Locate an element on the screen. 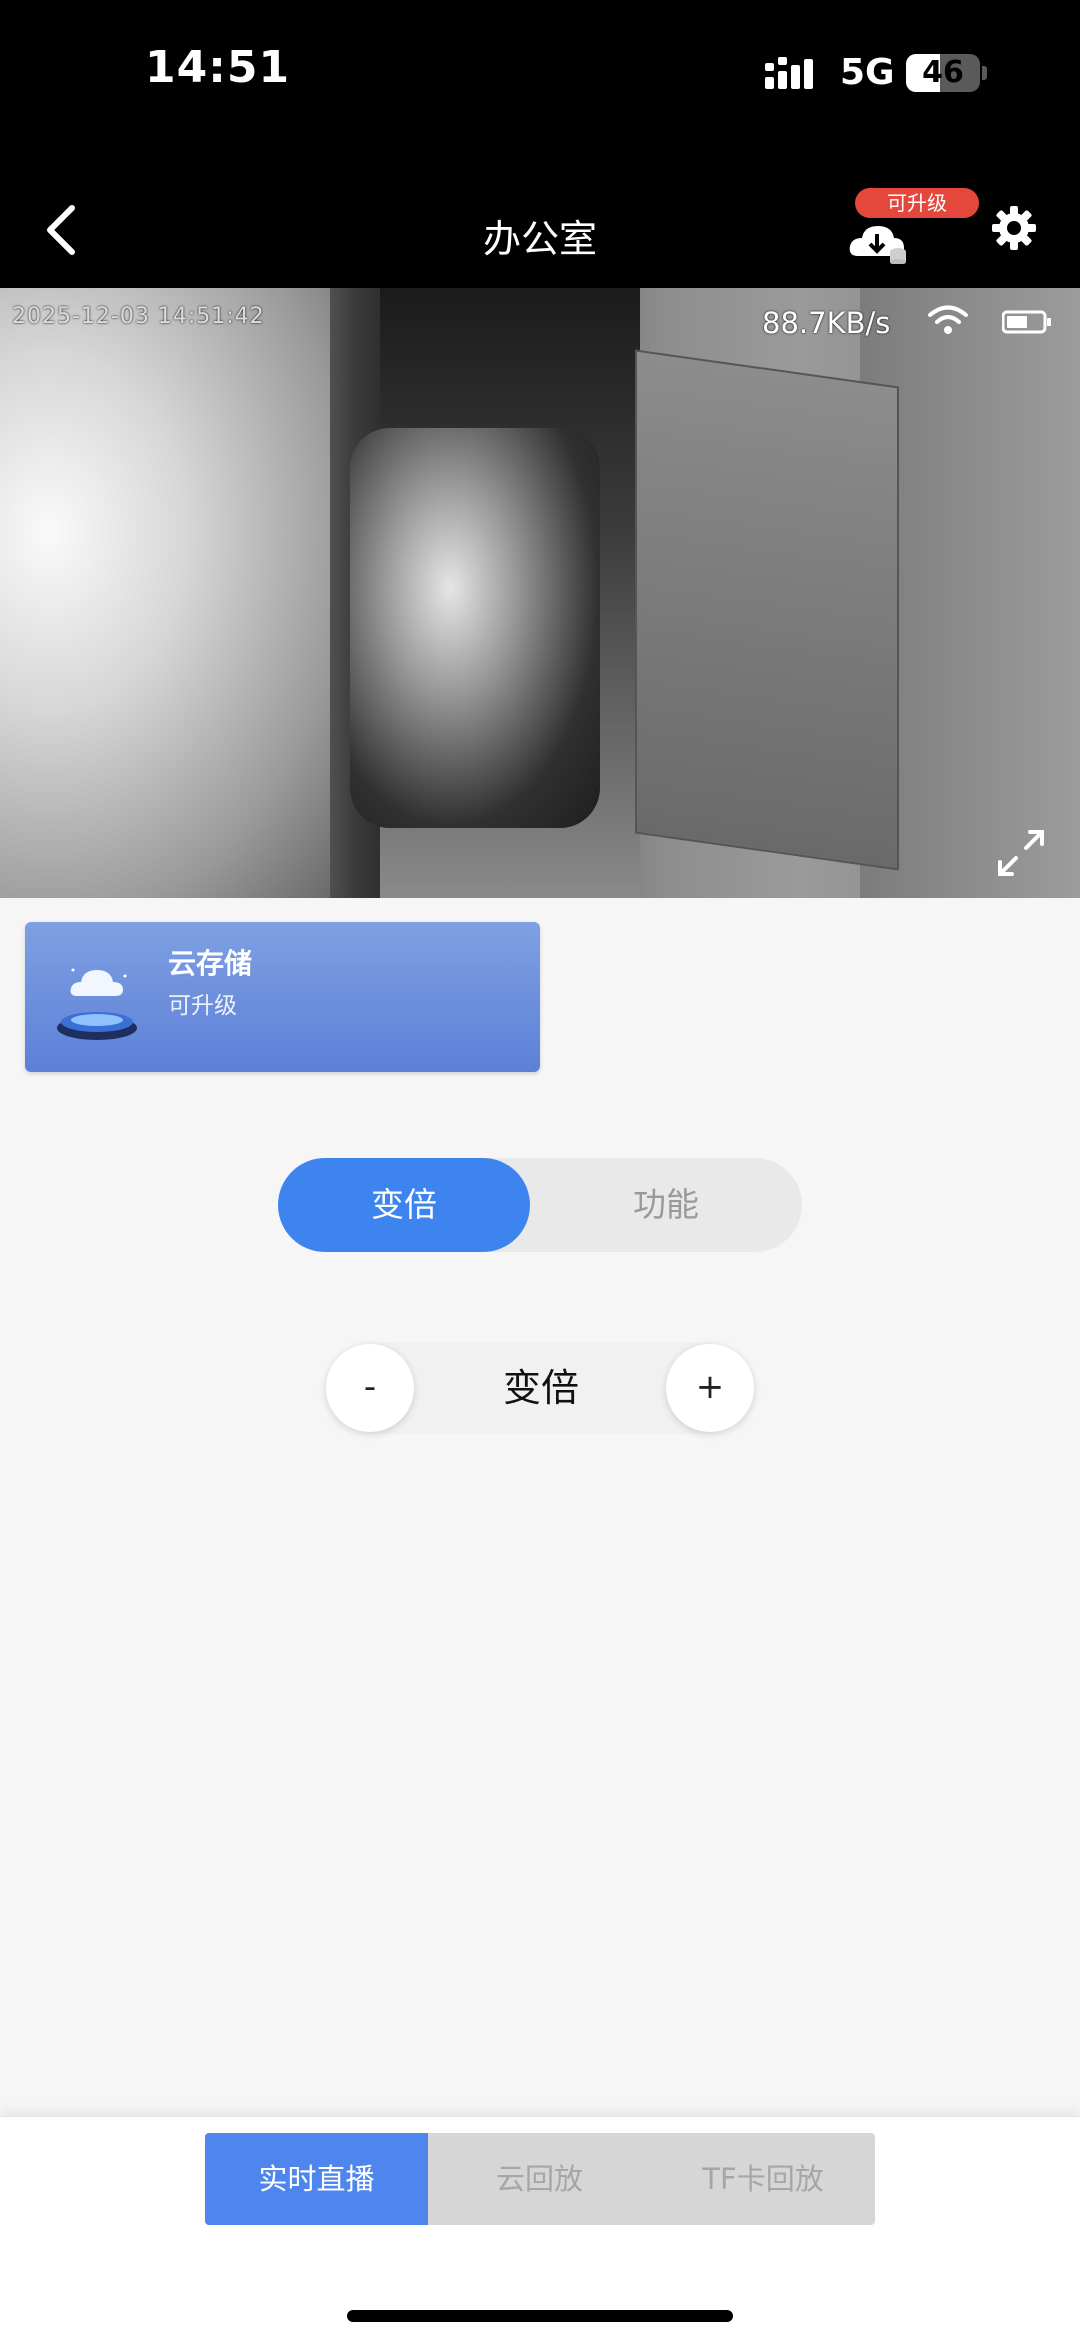 Image resolution: width=1080 pixels, height=2342 pixels. status-bar: 14:51 5G 46 is located at coordinates (540, 85).